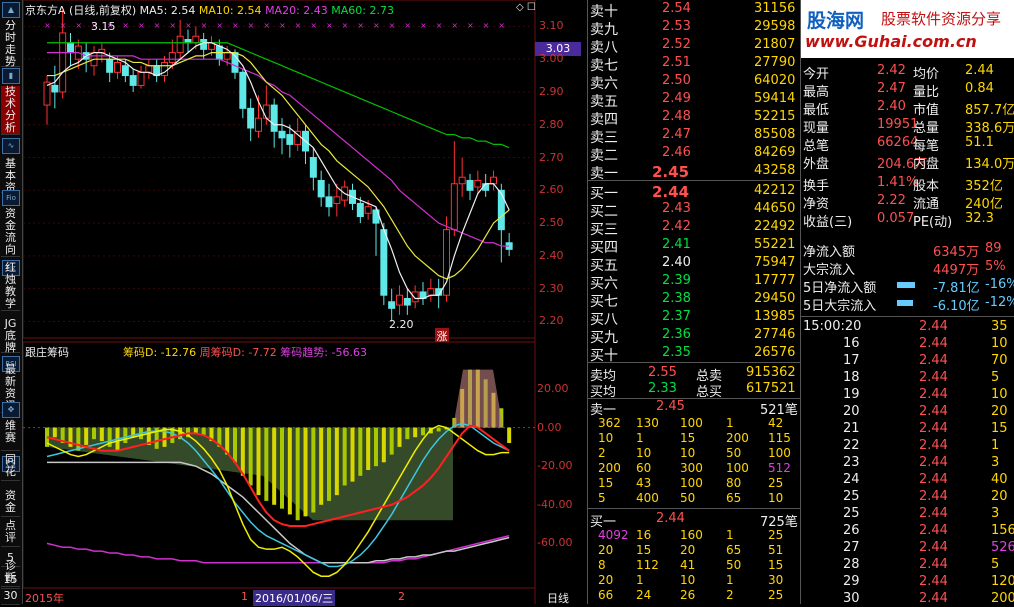 The image size is (1014, 607). Describe the element at coordinates (979, 142) in the screenshot. I see `stat-value-2: 51.1` at that location.